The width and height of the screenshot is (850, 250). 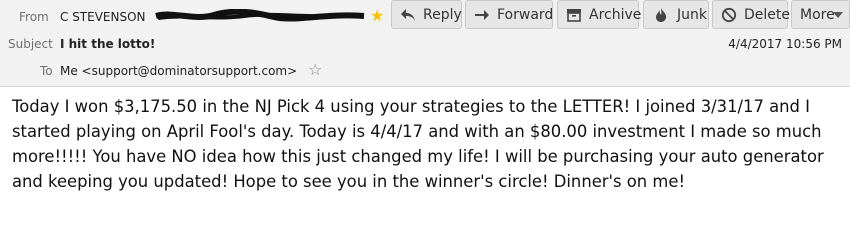 I want to click on archive-button: Archive, so click(x=599, y=14).